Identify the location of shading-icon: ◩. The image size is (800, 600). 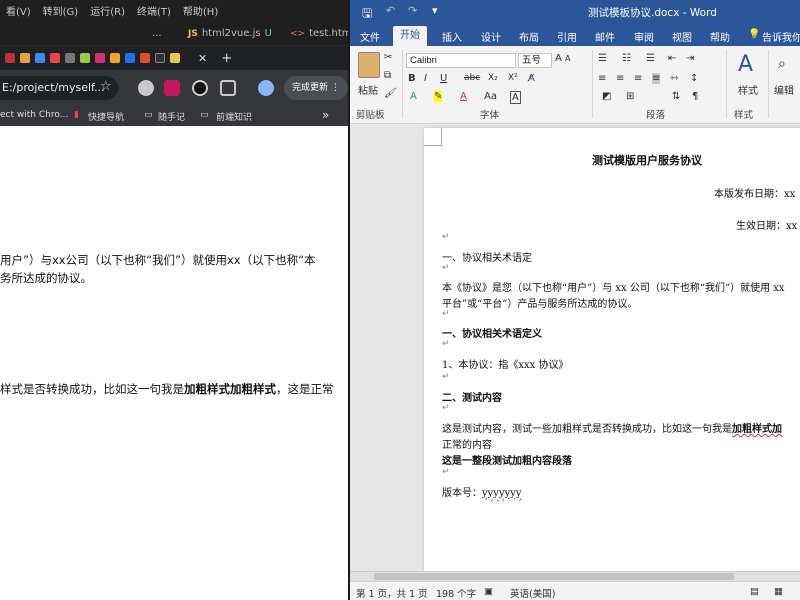
(606, 96).